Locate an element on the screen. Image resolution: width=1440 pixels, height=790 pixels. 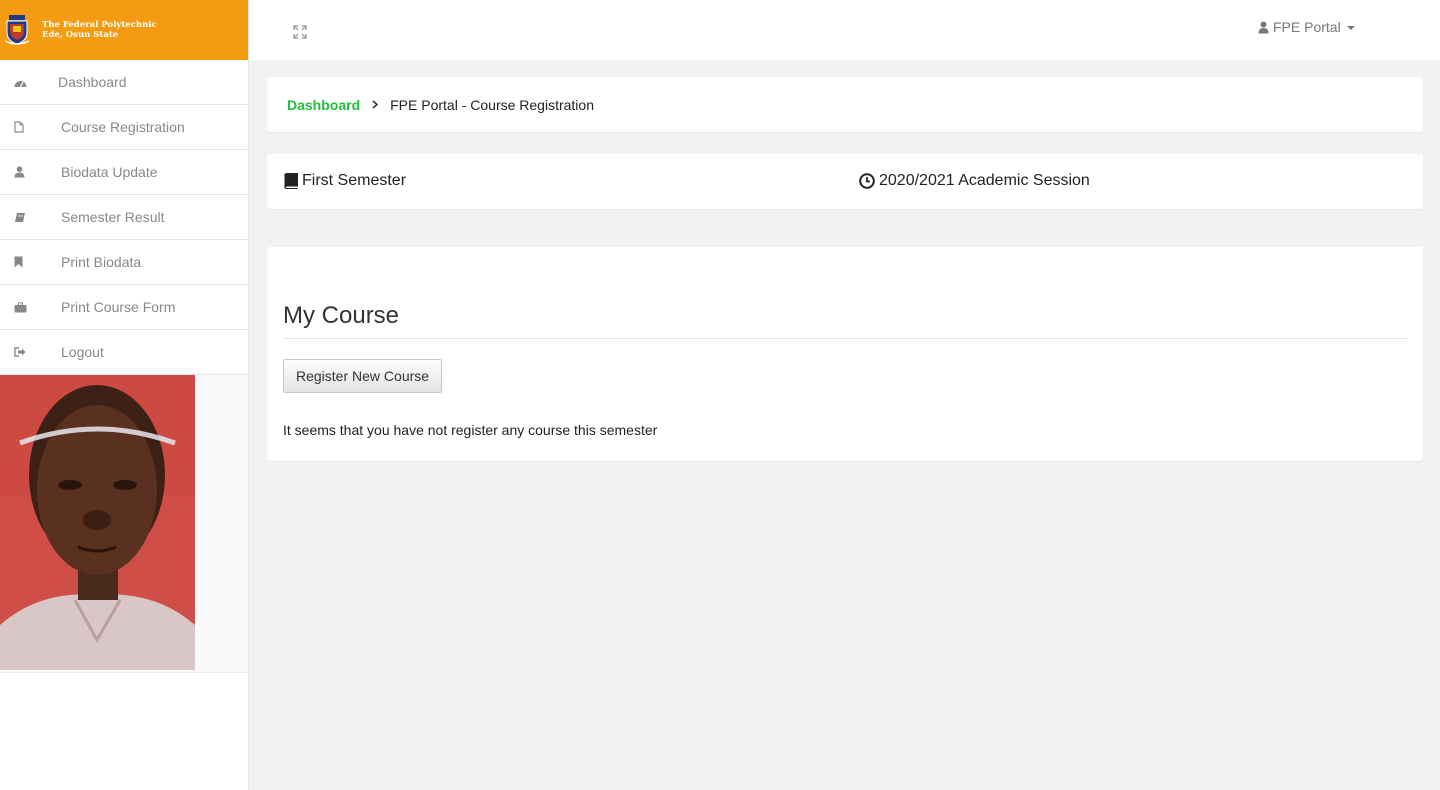
file-icon is located at coordinates (20, 127).